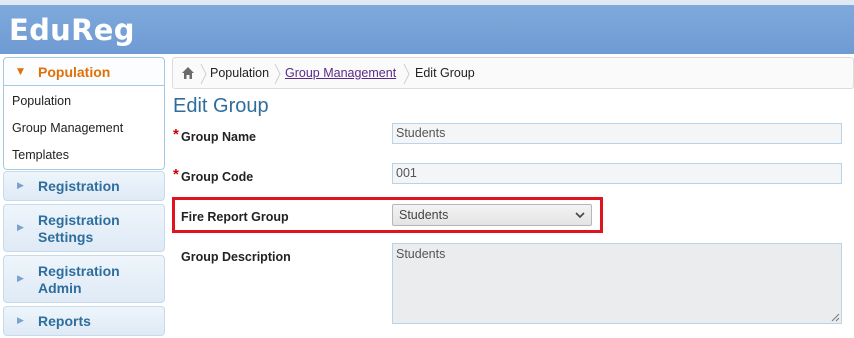 The width and height of the screenshot is (854, 338). I want to click on sidebar-submenu: Population Group Management Templates, so click(84, 128).